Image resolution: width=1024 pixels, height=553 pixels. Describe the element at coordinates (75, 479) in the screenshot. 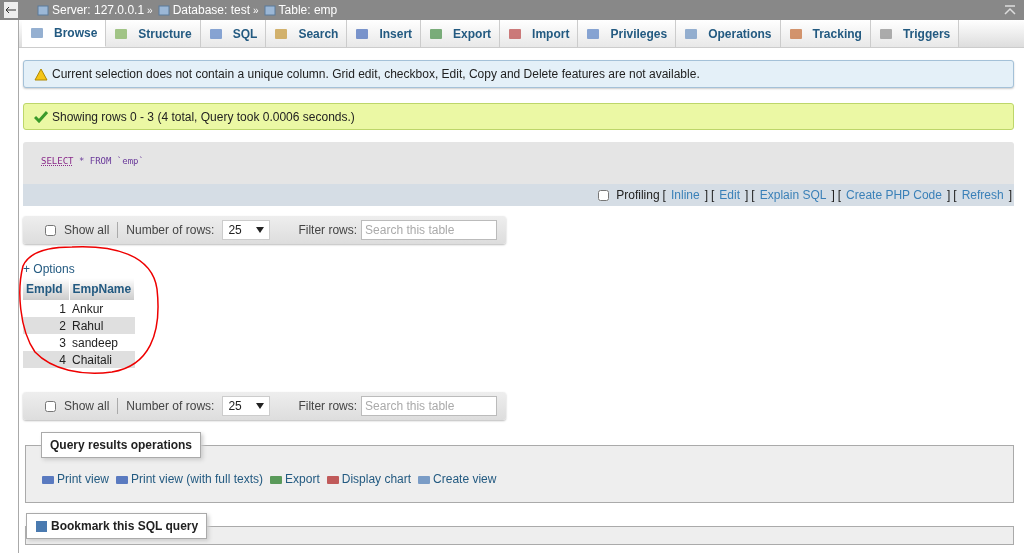

I see `operation-link: Print view` at that location.